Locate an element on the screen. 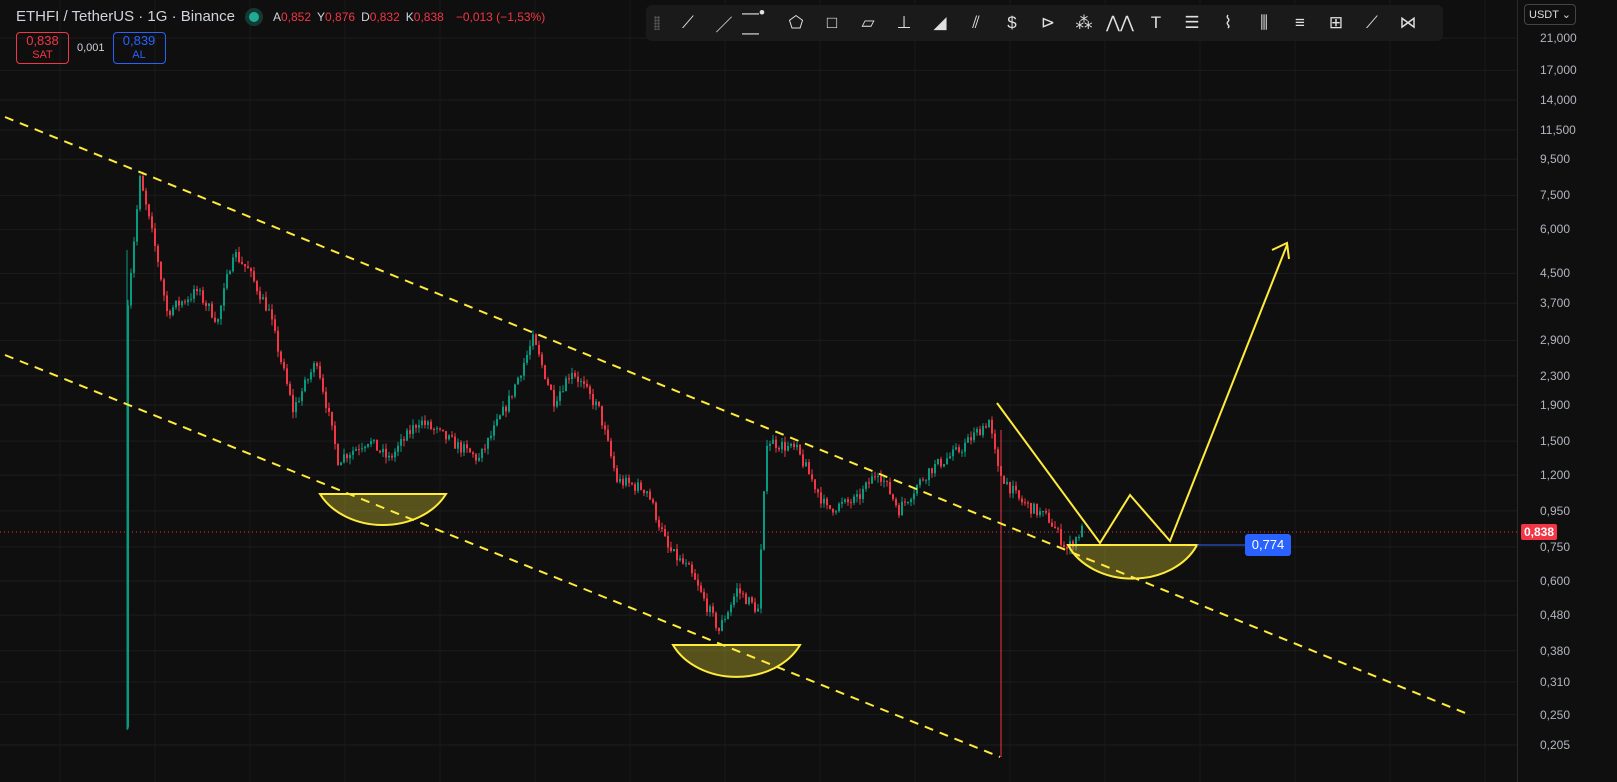 This screenshot has height=782, width=1617. arc-icon: ◢ is located at coordinates (940, 23).